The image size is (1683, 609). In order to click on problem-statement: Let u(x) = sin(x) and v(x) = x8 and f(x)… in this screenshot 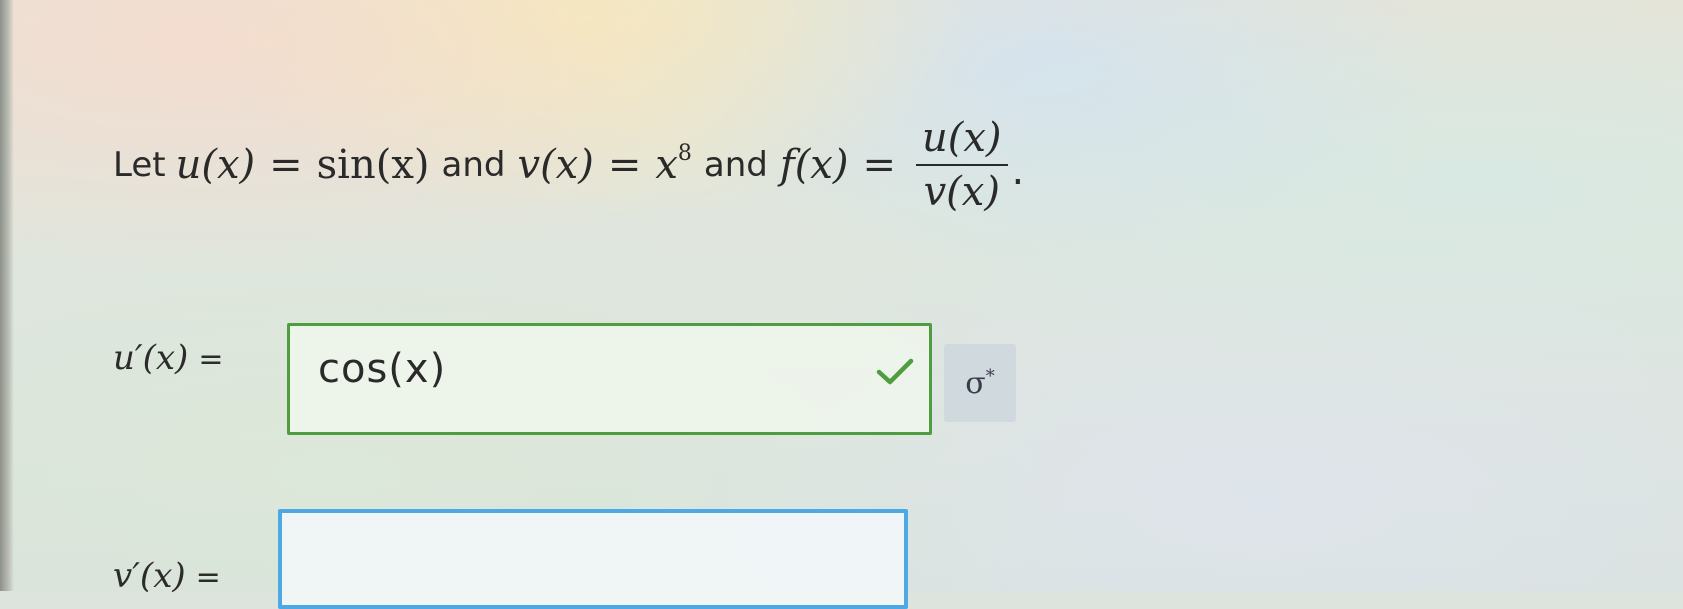, I will do `click(568, 165)`.